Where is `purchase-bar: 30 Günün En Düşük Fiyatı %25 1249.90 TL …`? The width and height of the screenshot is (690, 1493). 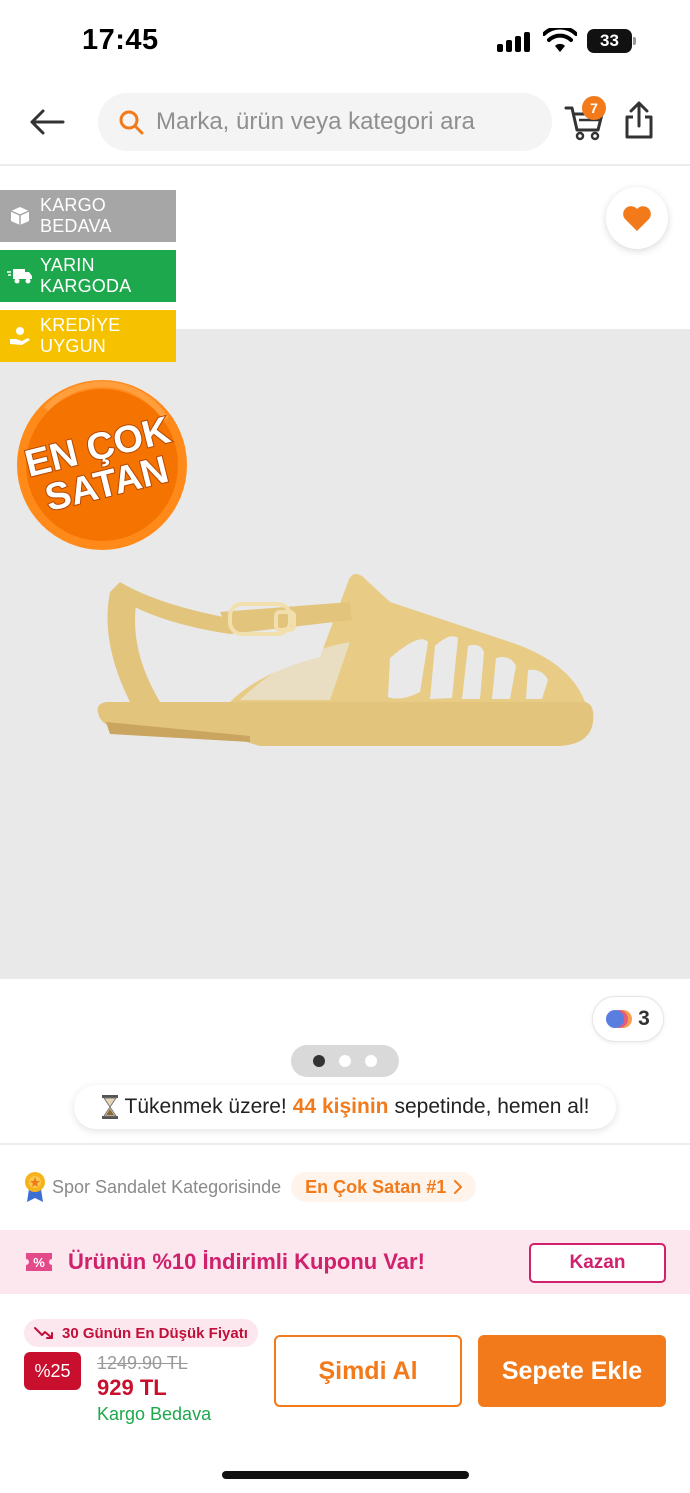 purchase-bar: 30 Günün En Düşük Fiyatı %25 1249.90 TL … is located at coordinates (345, 1394).